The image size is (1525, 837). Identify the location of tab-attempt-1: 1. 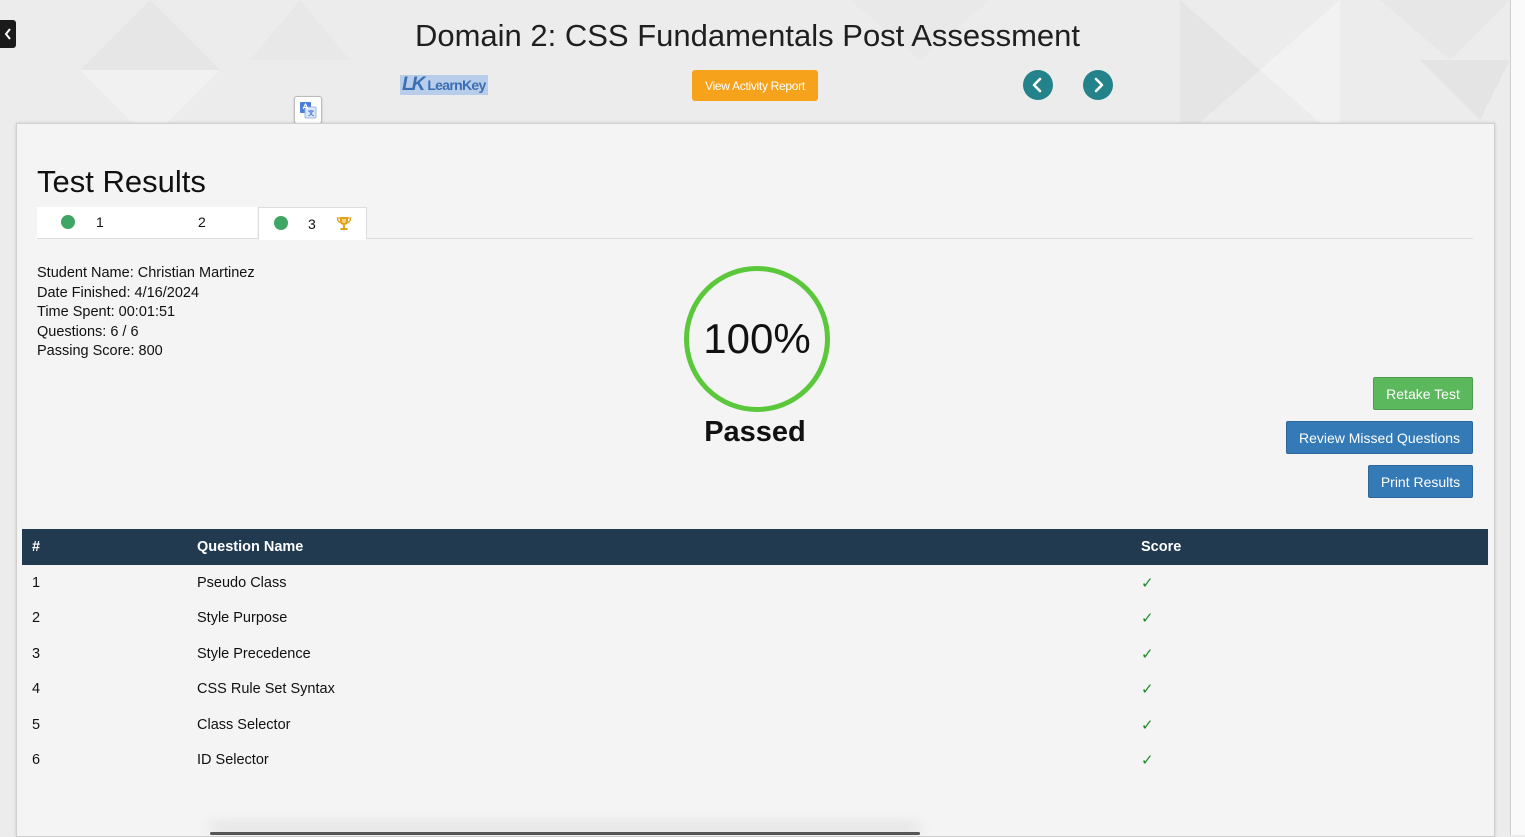
(100, 222).